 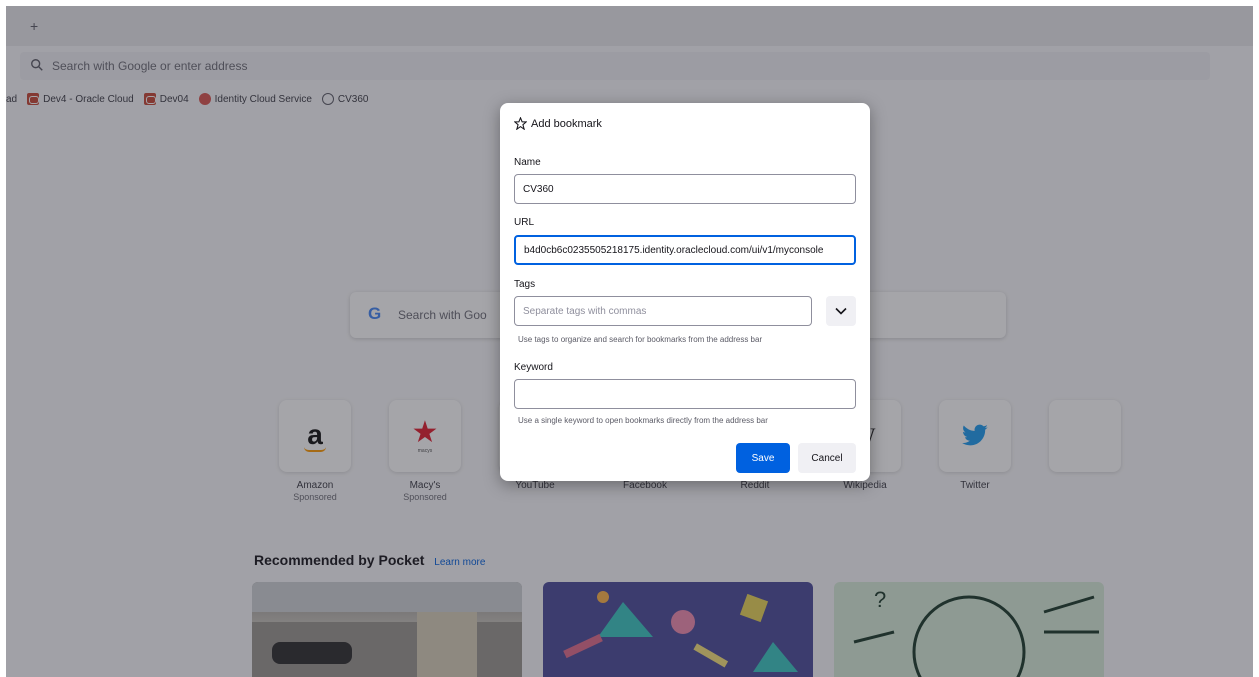 What do you see at coordinates (520, 123) in the screenshot?
I see `star-icon` at bounding box center [520, 123].